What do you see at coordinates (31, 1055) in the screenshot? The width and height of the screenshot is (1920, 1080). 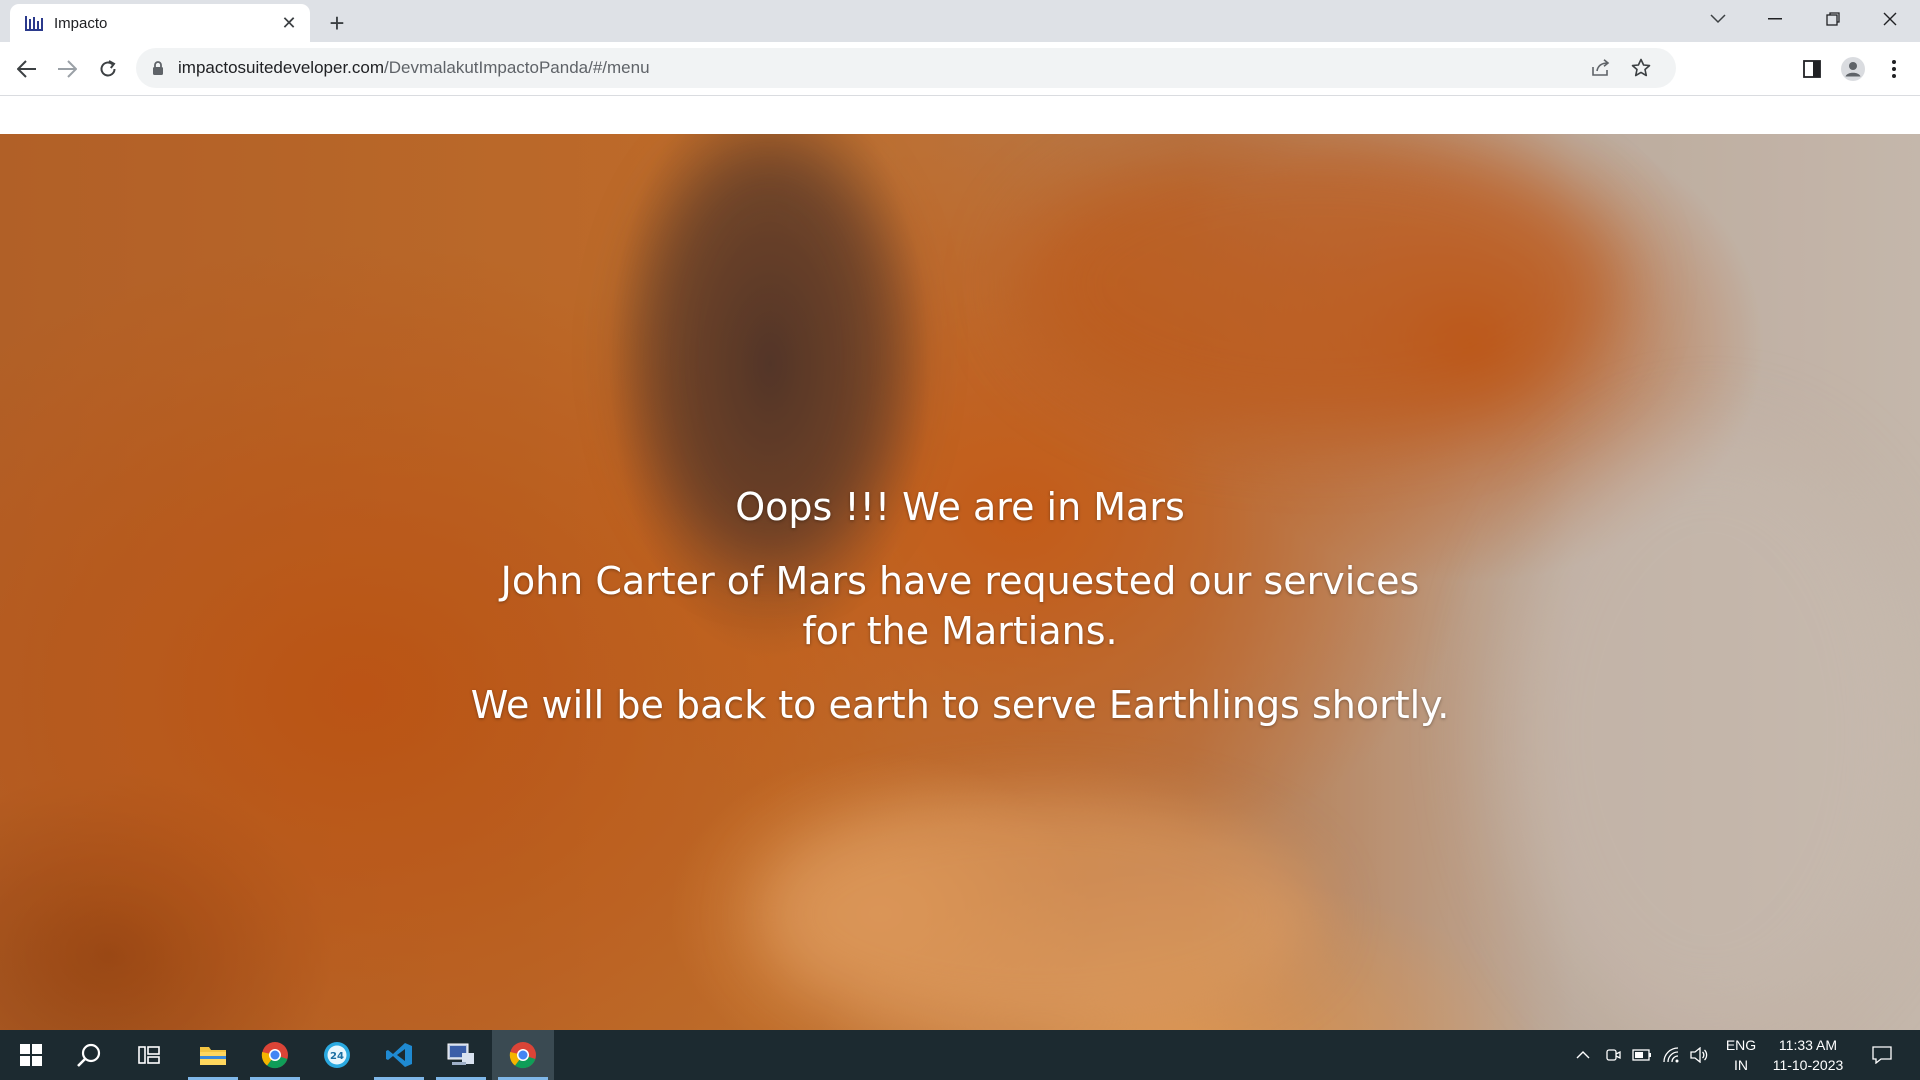 I see `windows-start-icon` at bounding box center [31, 1055].